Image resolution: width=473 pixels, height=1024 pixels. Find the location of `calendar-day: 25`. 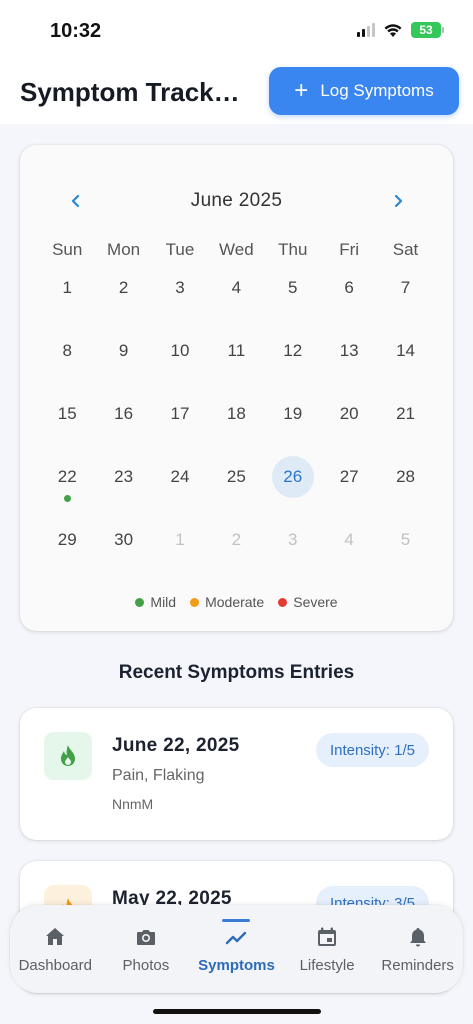

calendar-day: 25 is located at coordinates (236, 477).